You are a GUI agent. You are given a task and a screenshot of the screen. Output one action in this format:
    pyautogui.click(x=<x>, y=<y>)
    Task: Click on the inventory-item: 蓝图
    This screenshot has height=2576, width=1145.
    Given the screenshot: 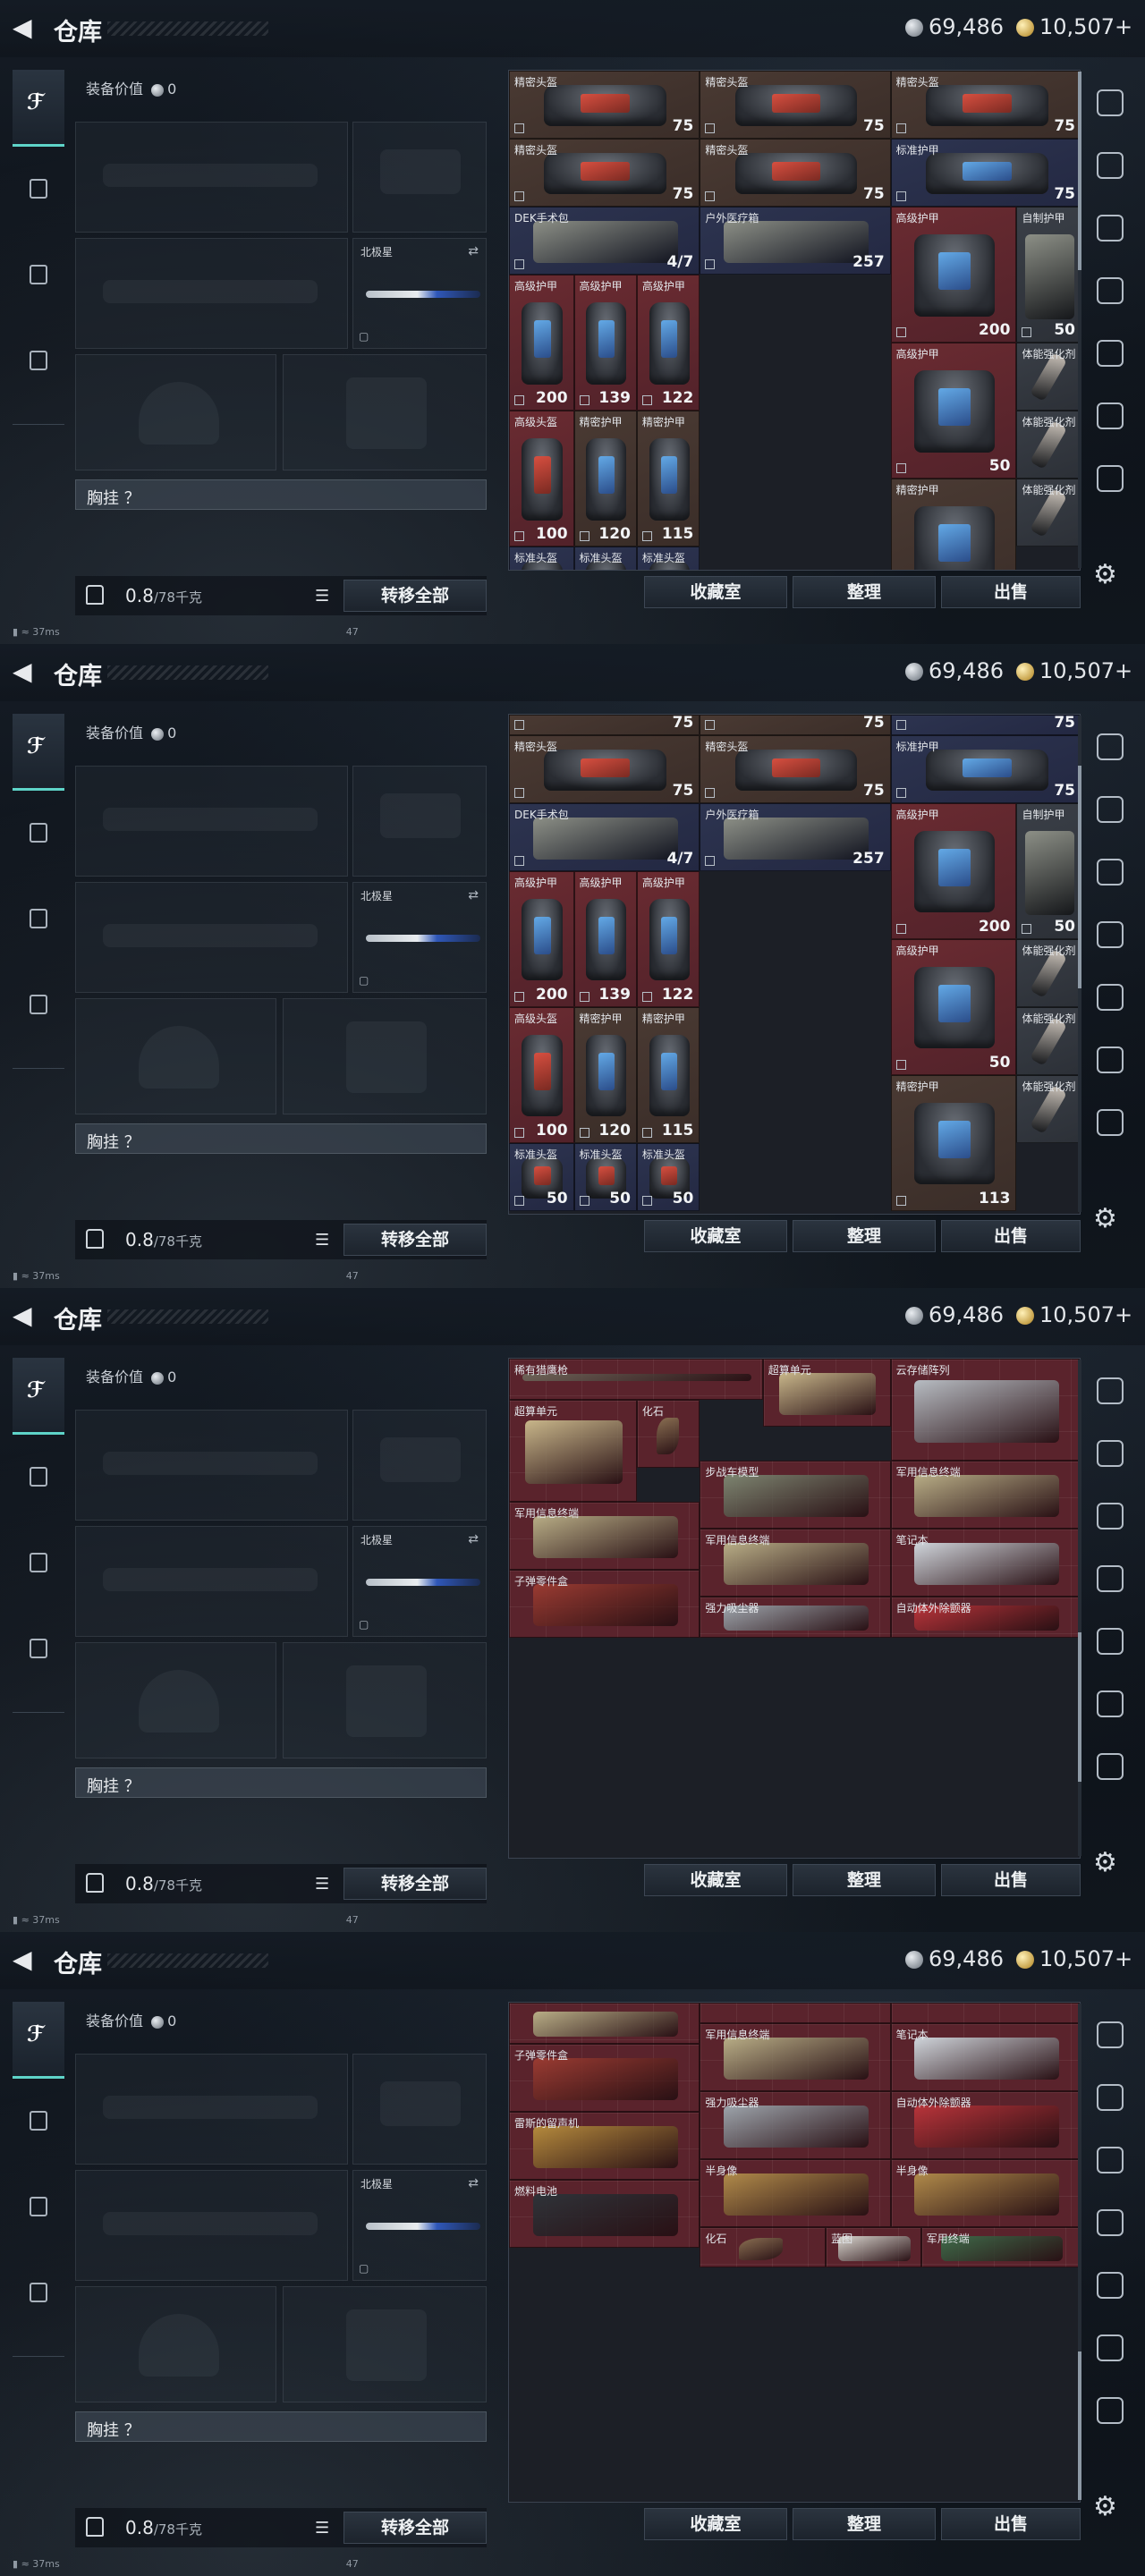 What is the action you would take?
    pyautogui.click(x=873, y=2247)
    